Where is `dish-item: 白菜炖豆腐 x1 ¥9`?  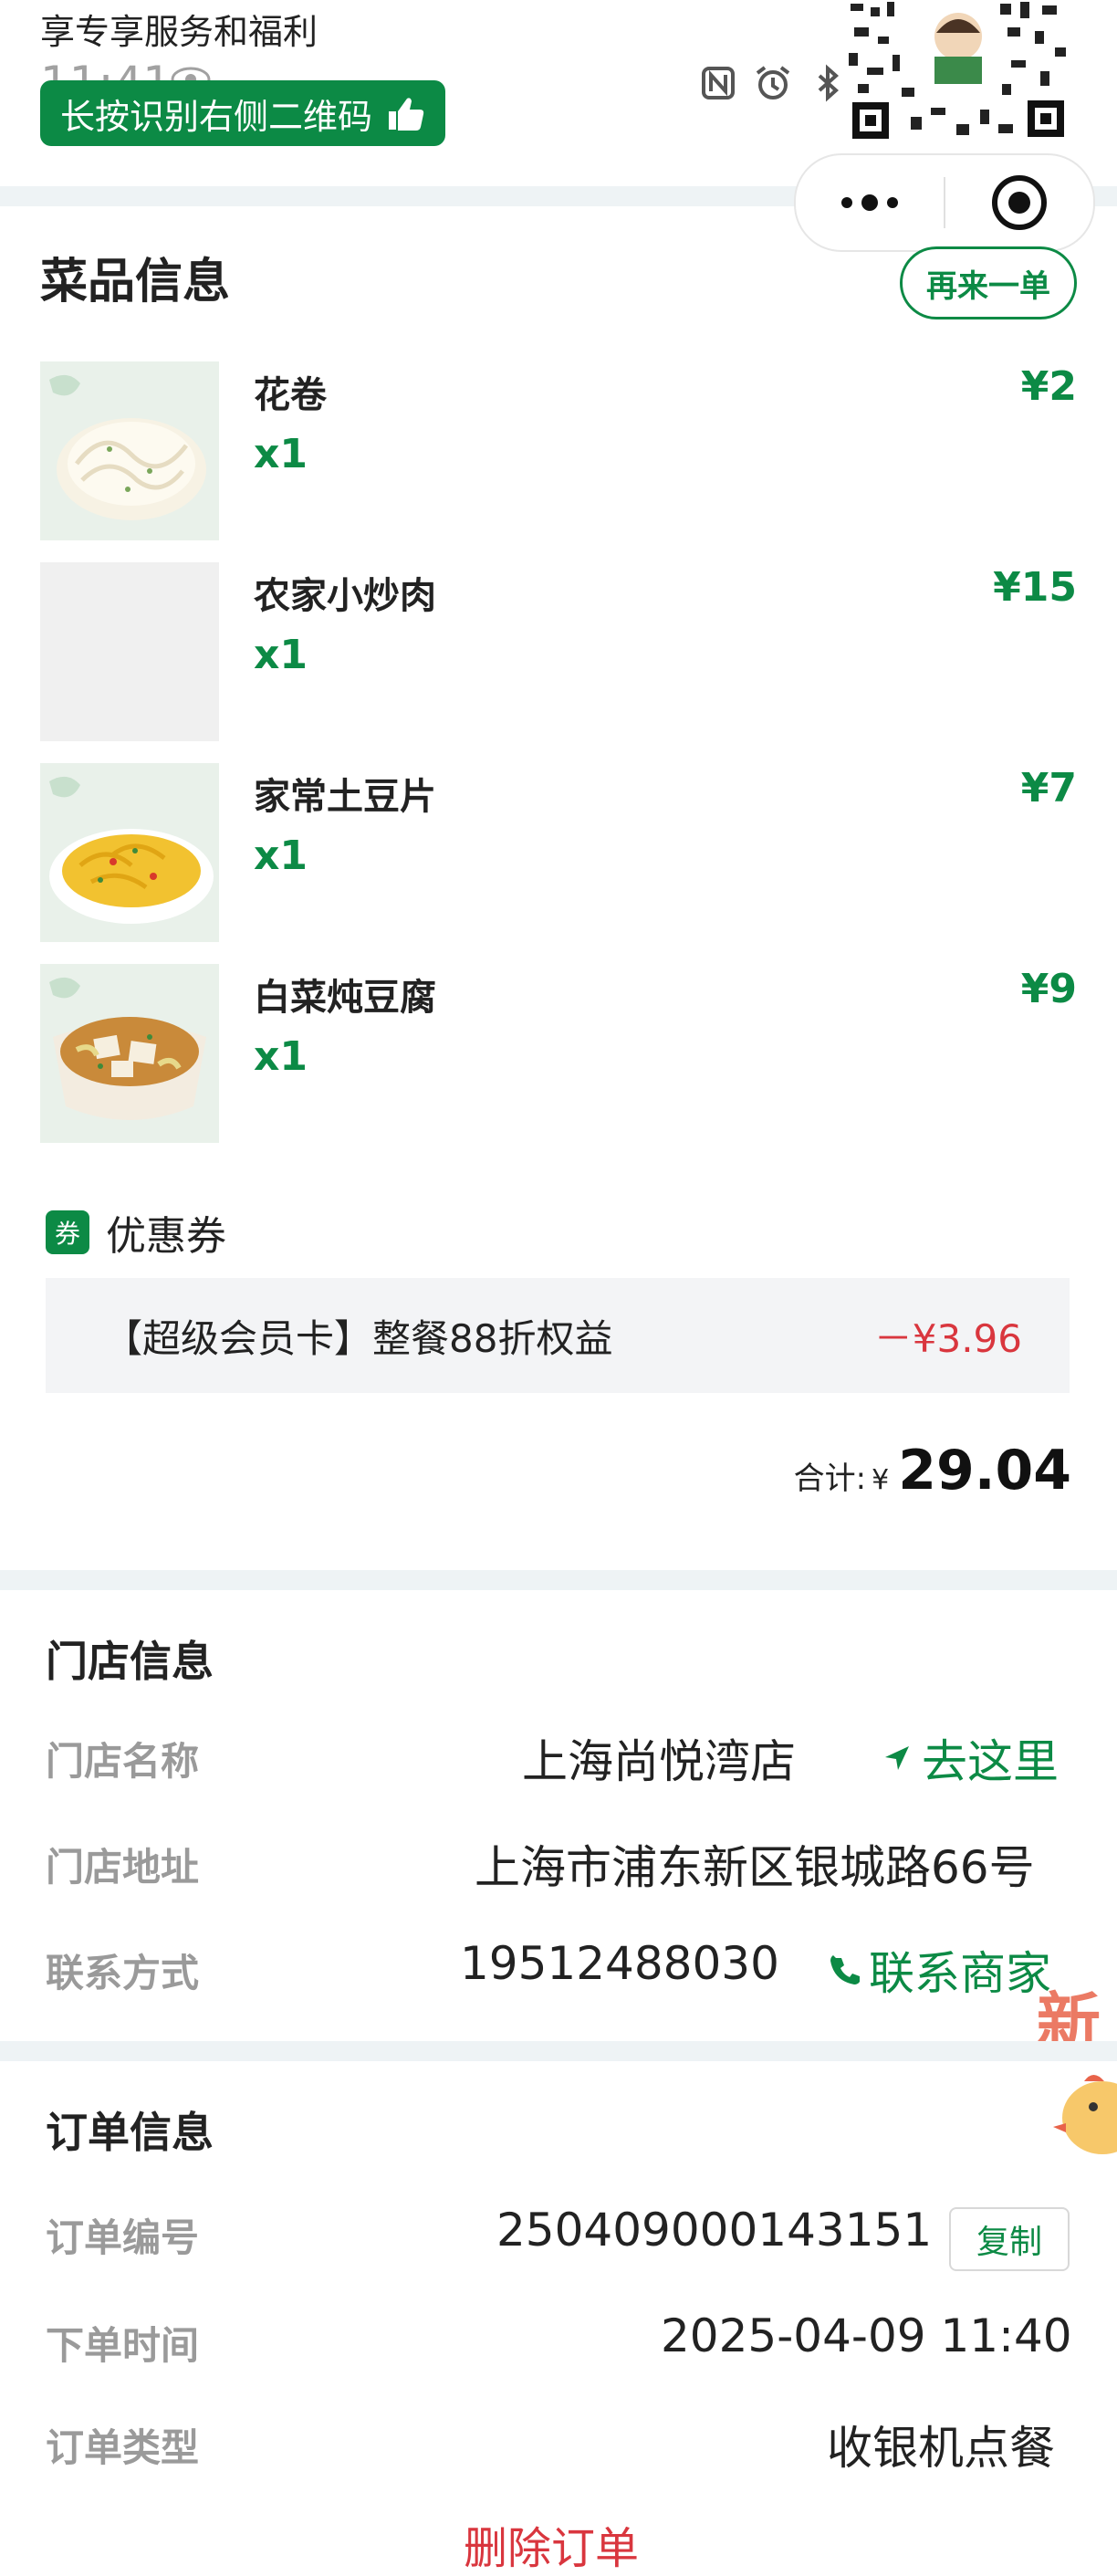 dish-item: 白菜炖豆腐 x1 ¥9 is located at coordinates (558, 1053).